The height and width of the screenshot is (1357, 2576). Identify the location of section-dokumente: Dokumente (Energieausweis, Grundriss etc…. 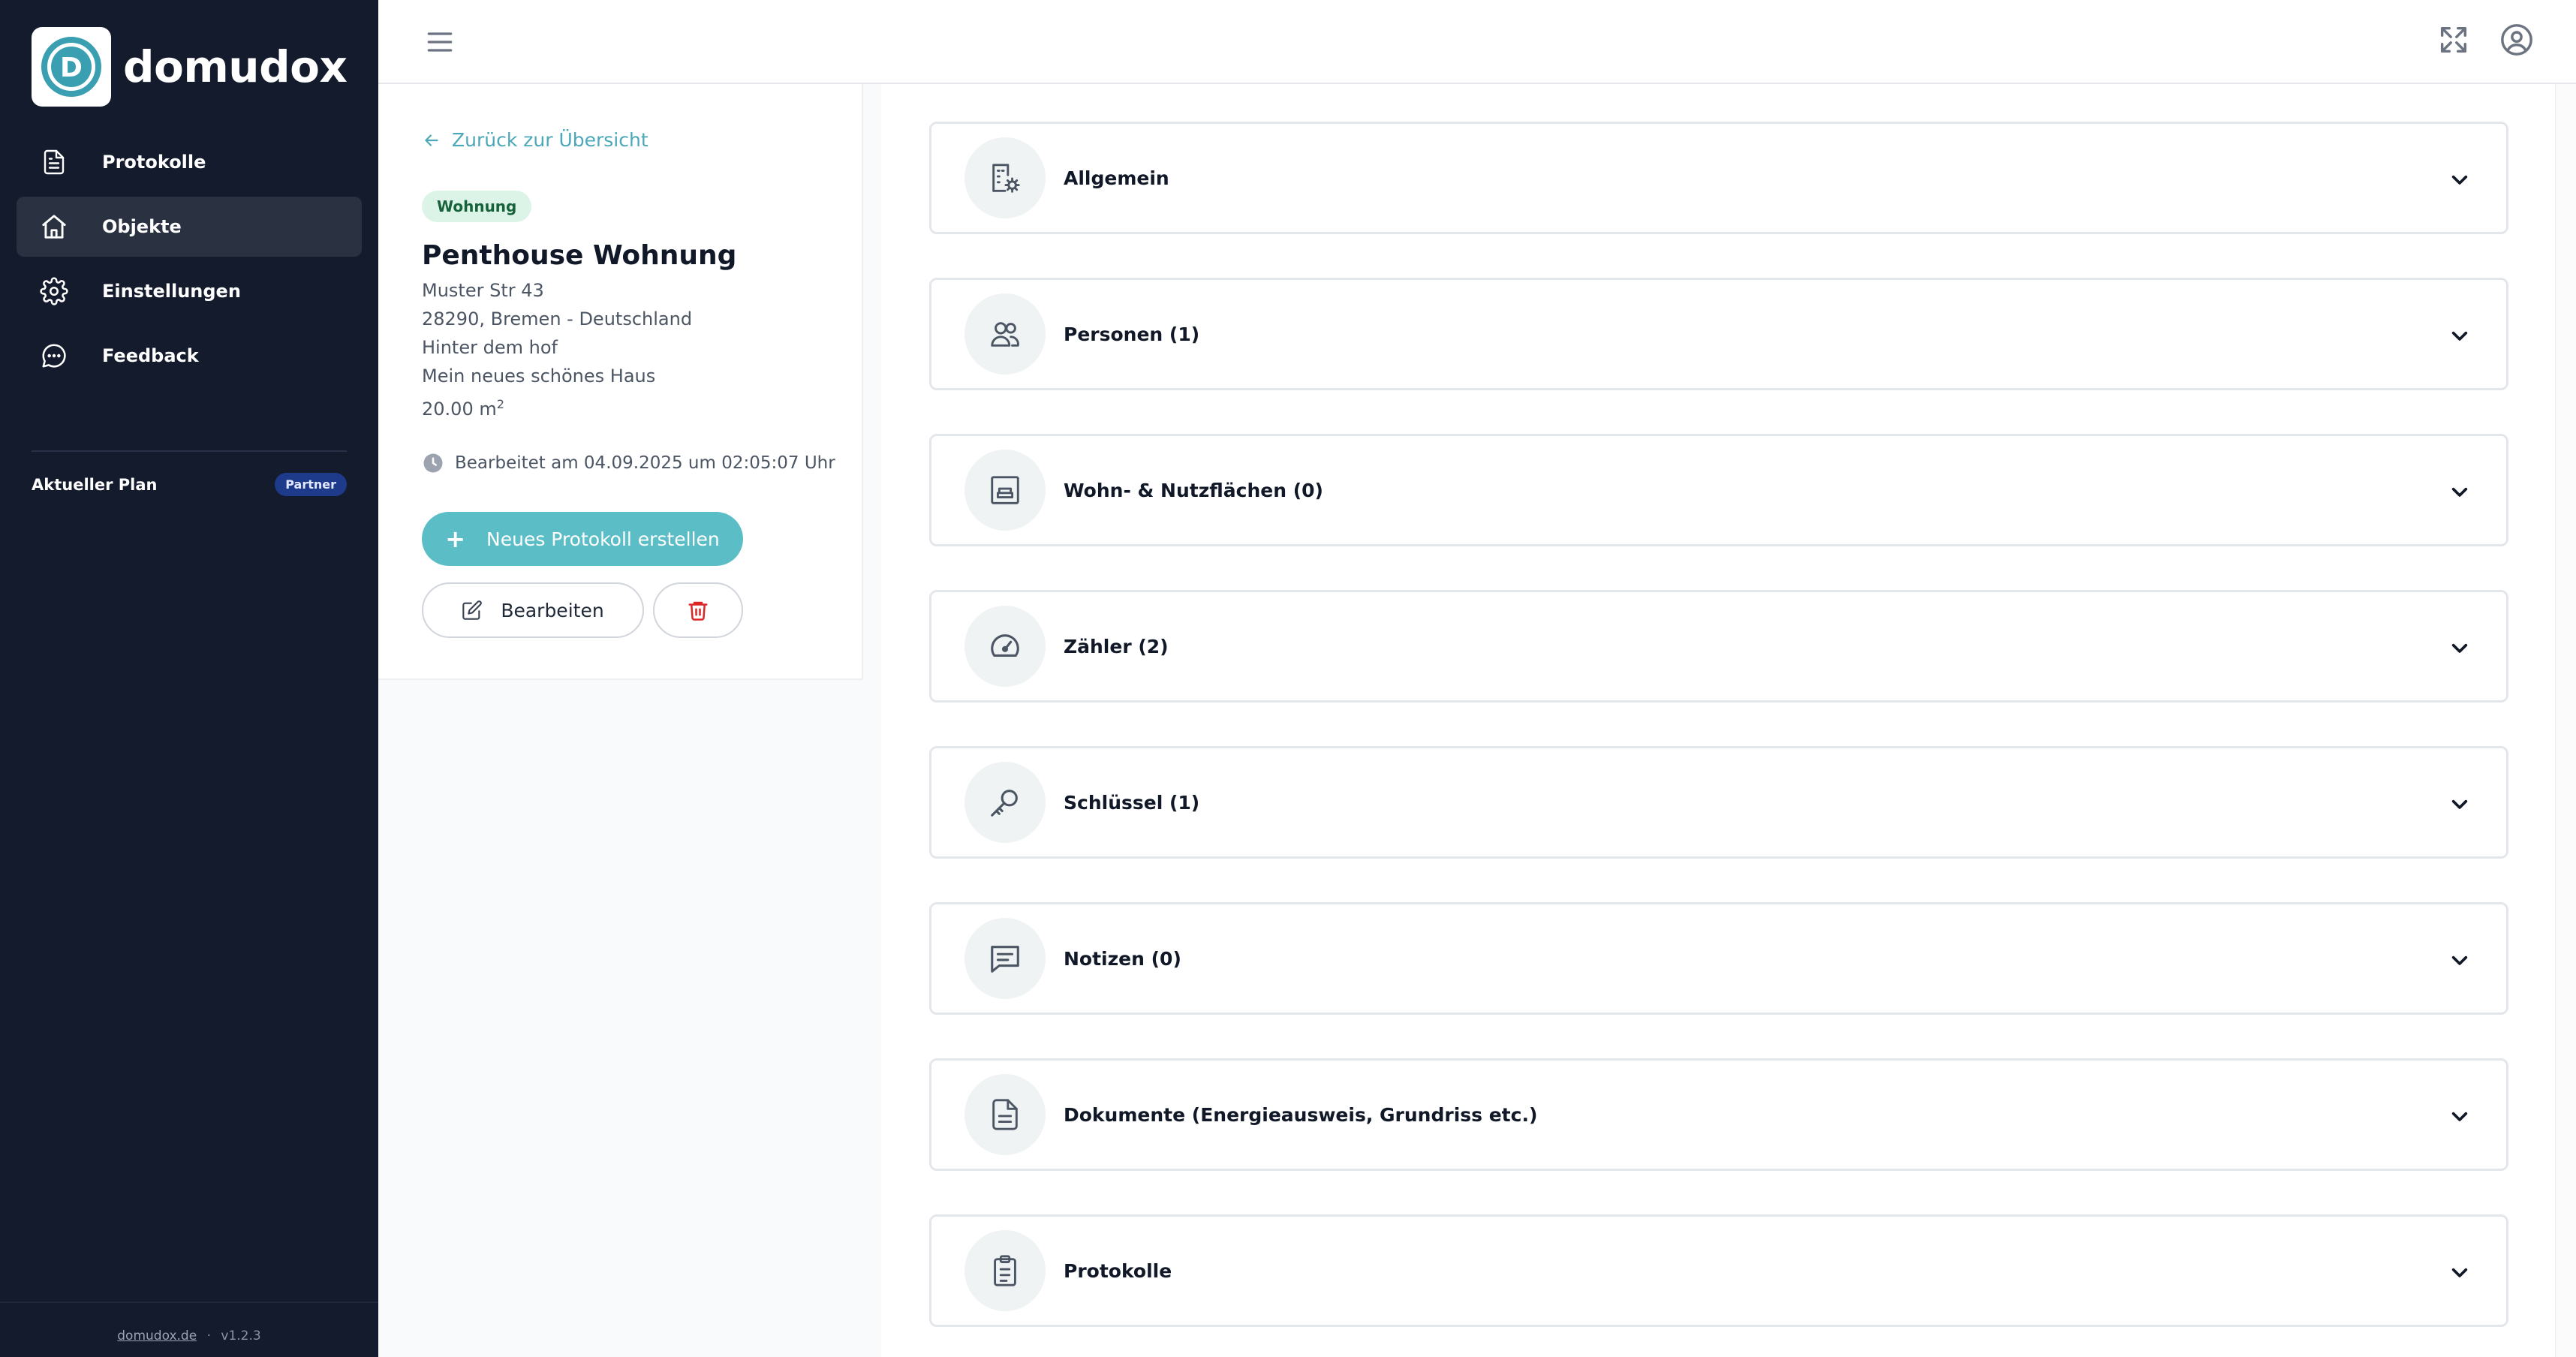
(1718, 1114).